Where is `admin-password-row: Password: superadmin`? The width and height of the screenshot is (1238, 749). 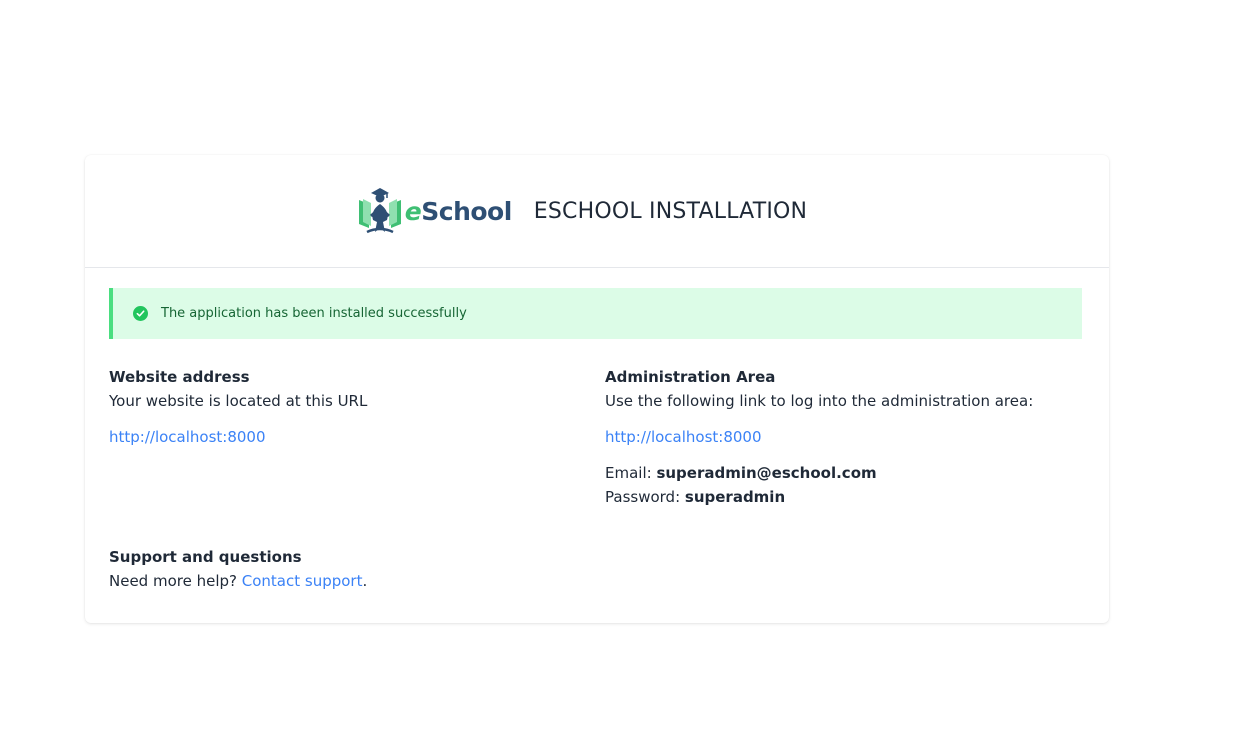 admin-password-row: Password: superadmin is located at coordinates (840, 497).